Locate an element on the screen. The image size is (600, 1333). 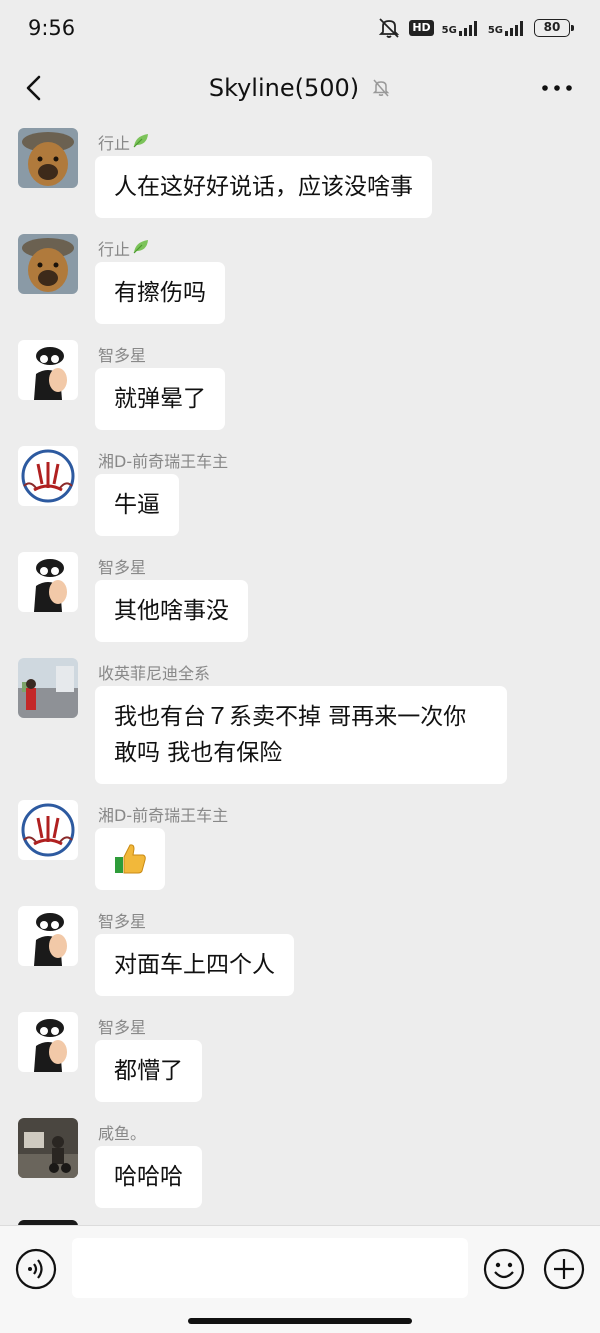
sender-name: 咸鱼。 is located at coordinates (122, 1132).